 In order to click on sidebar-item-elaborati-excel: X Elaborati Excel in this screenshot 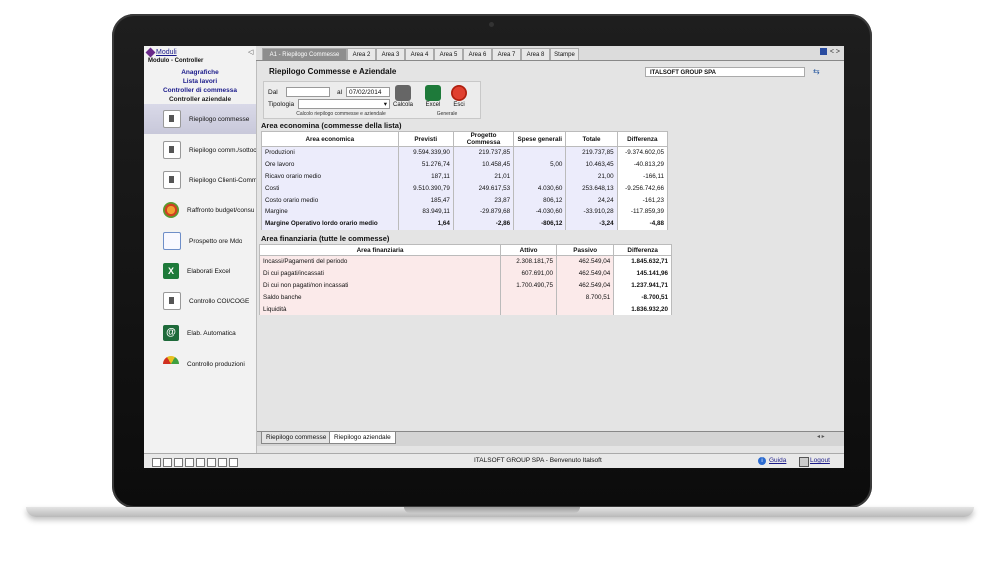, I will do `click(200, 271)`.